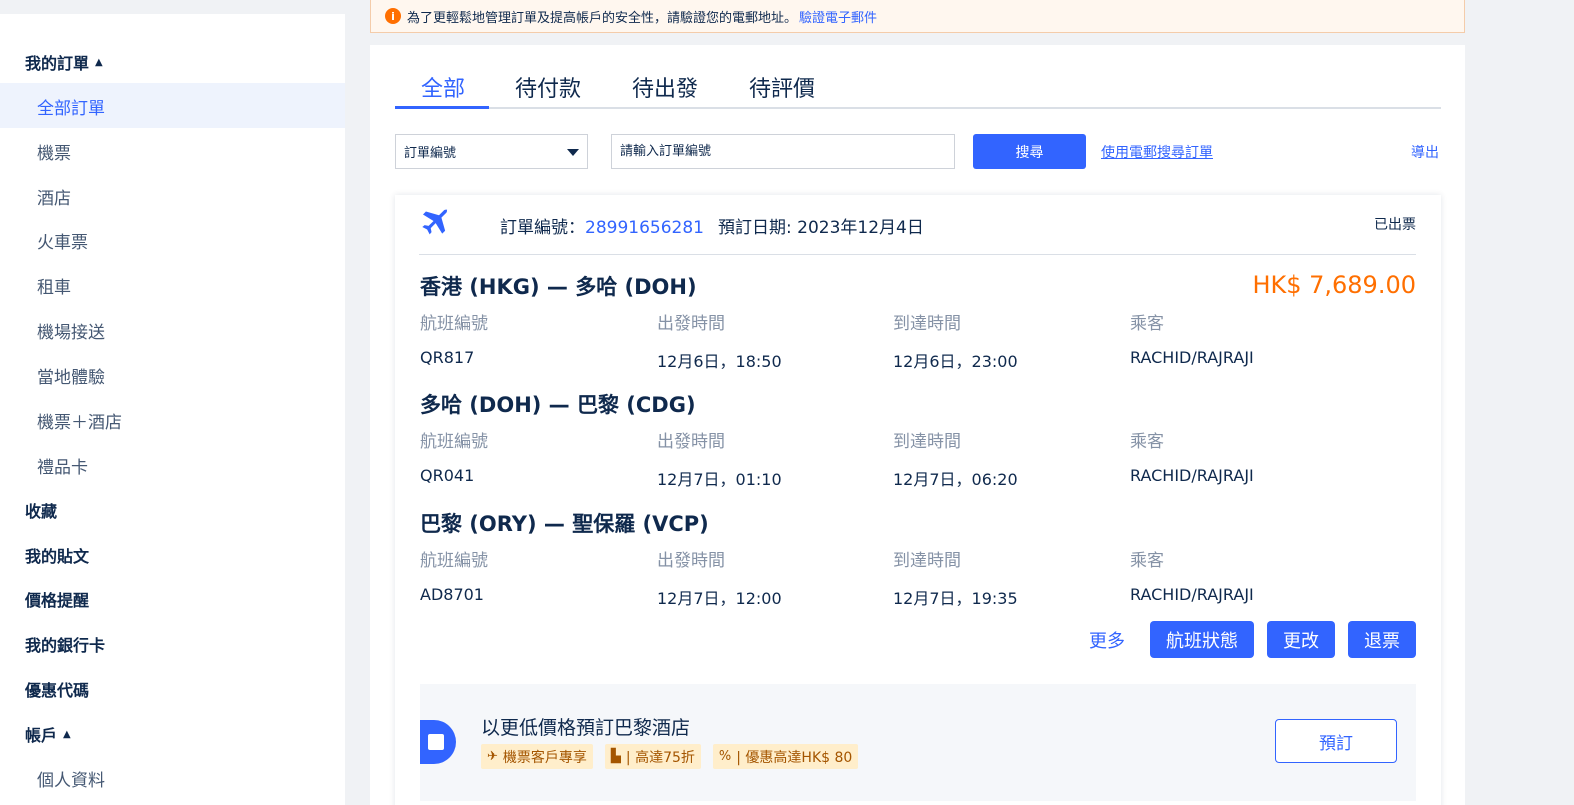  I want to click on order-tabs: 全部 待付款 待出發 待評價, so click(918, 88).